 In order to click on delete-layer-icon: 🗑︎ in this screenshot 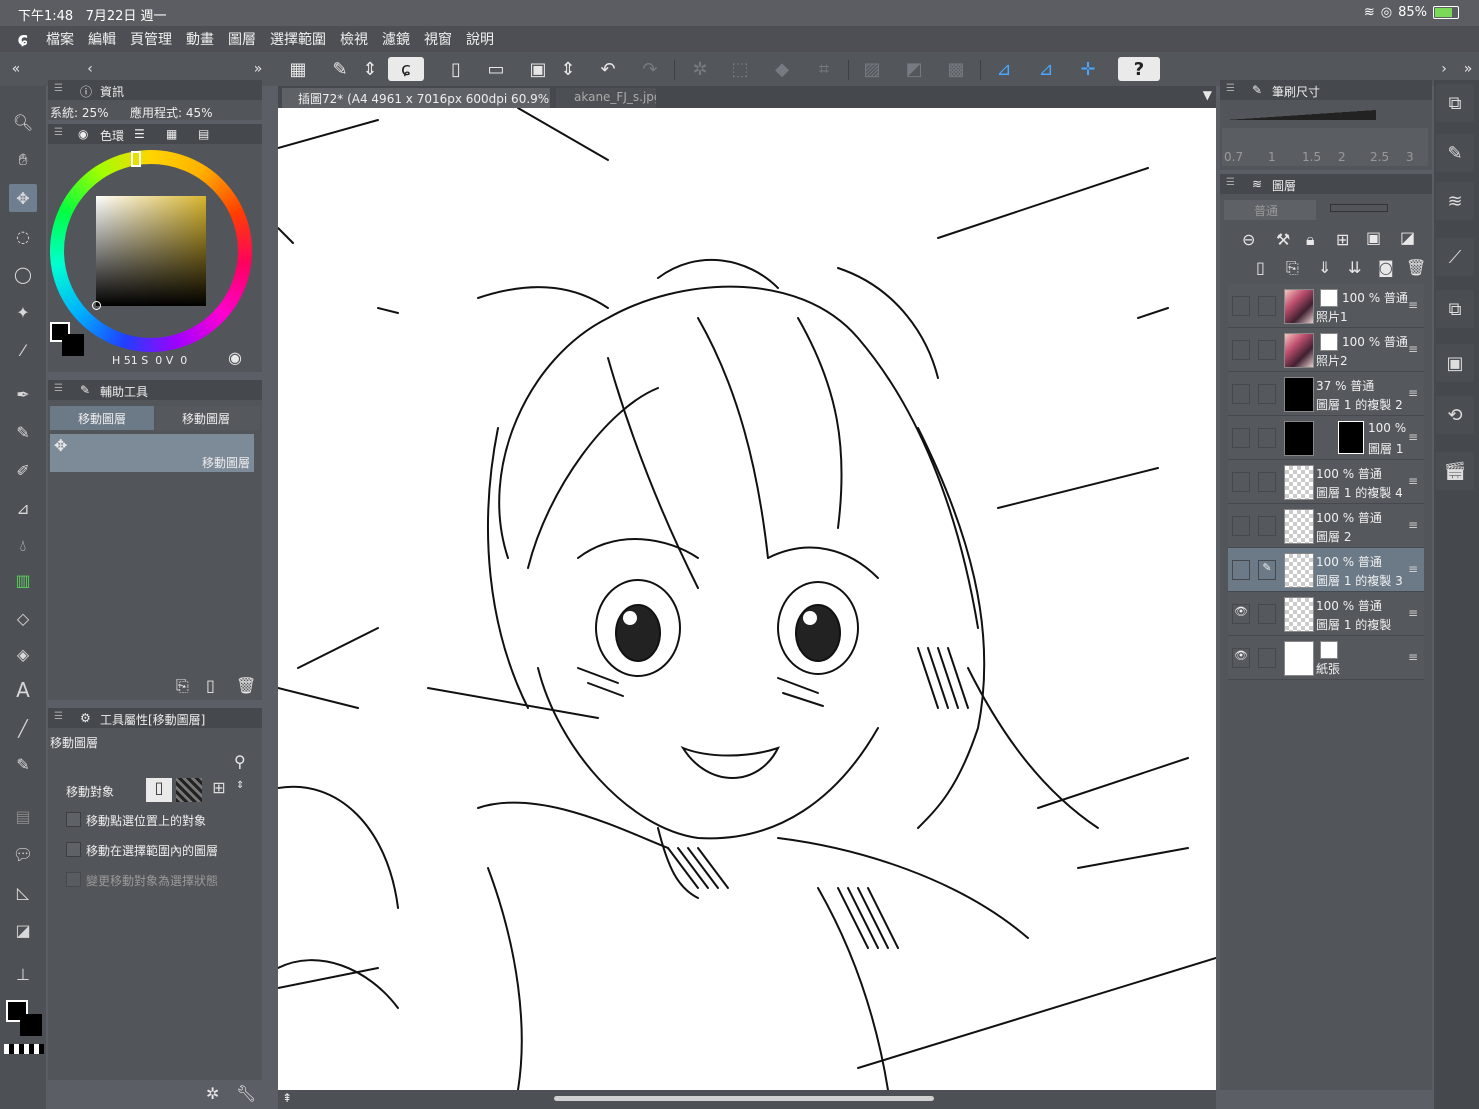, I will do `click(1416, 267)`.